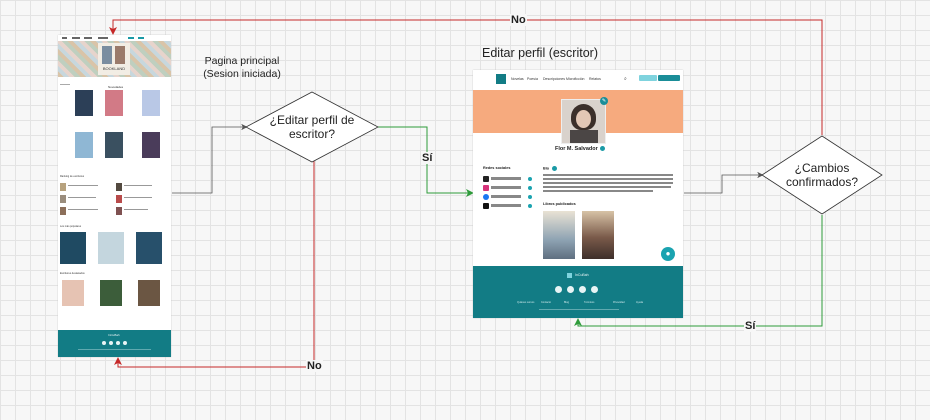  What do you see at coordinates (546, 302) in the screenshot?
I see `footer-link: Contacto` at bounding box center [546, 302].